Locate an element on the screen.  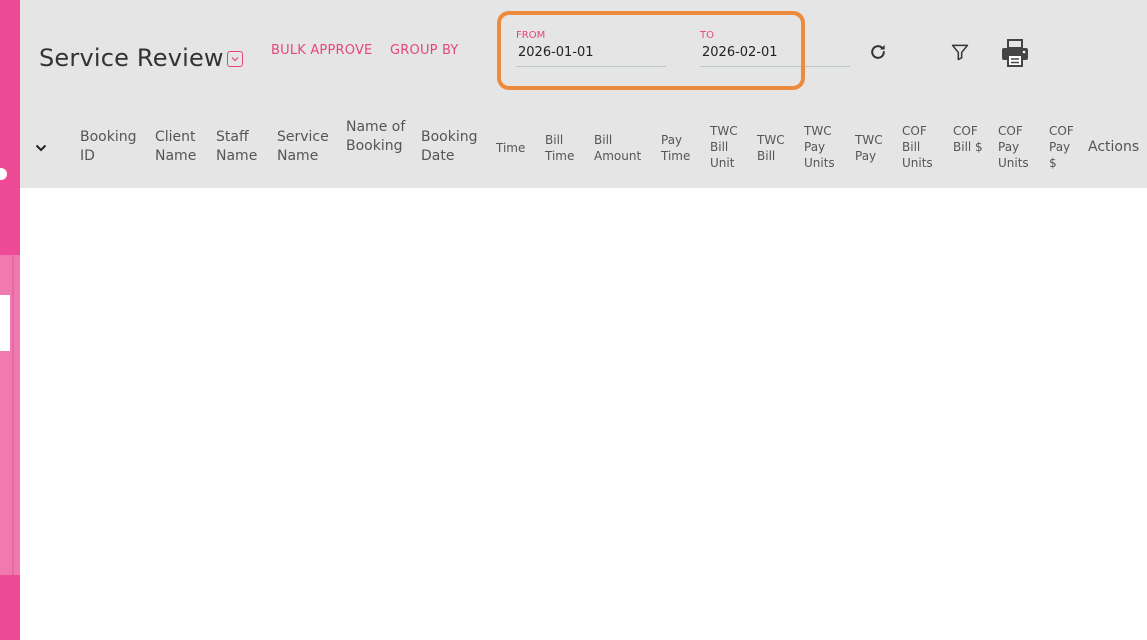
expand-all-button is located at coordinates (41, 148).